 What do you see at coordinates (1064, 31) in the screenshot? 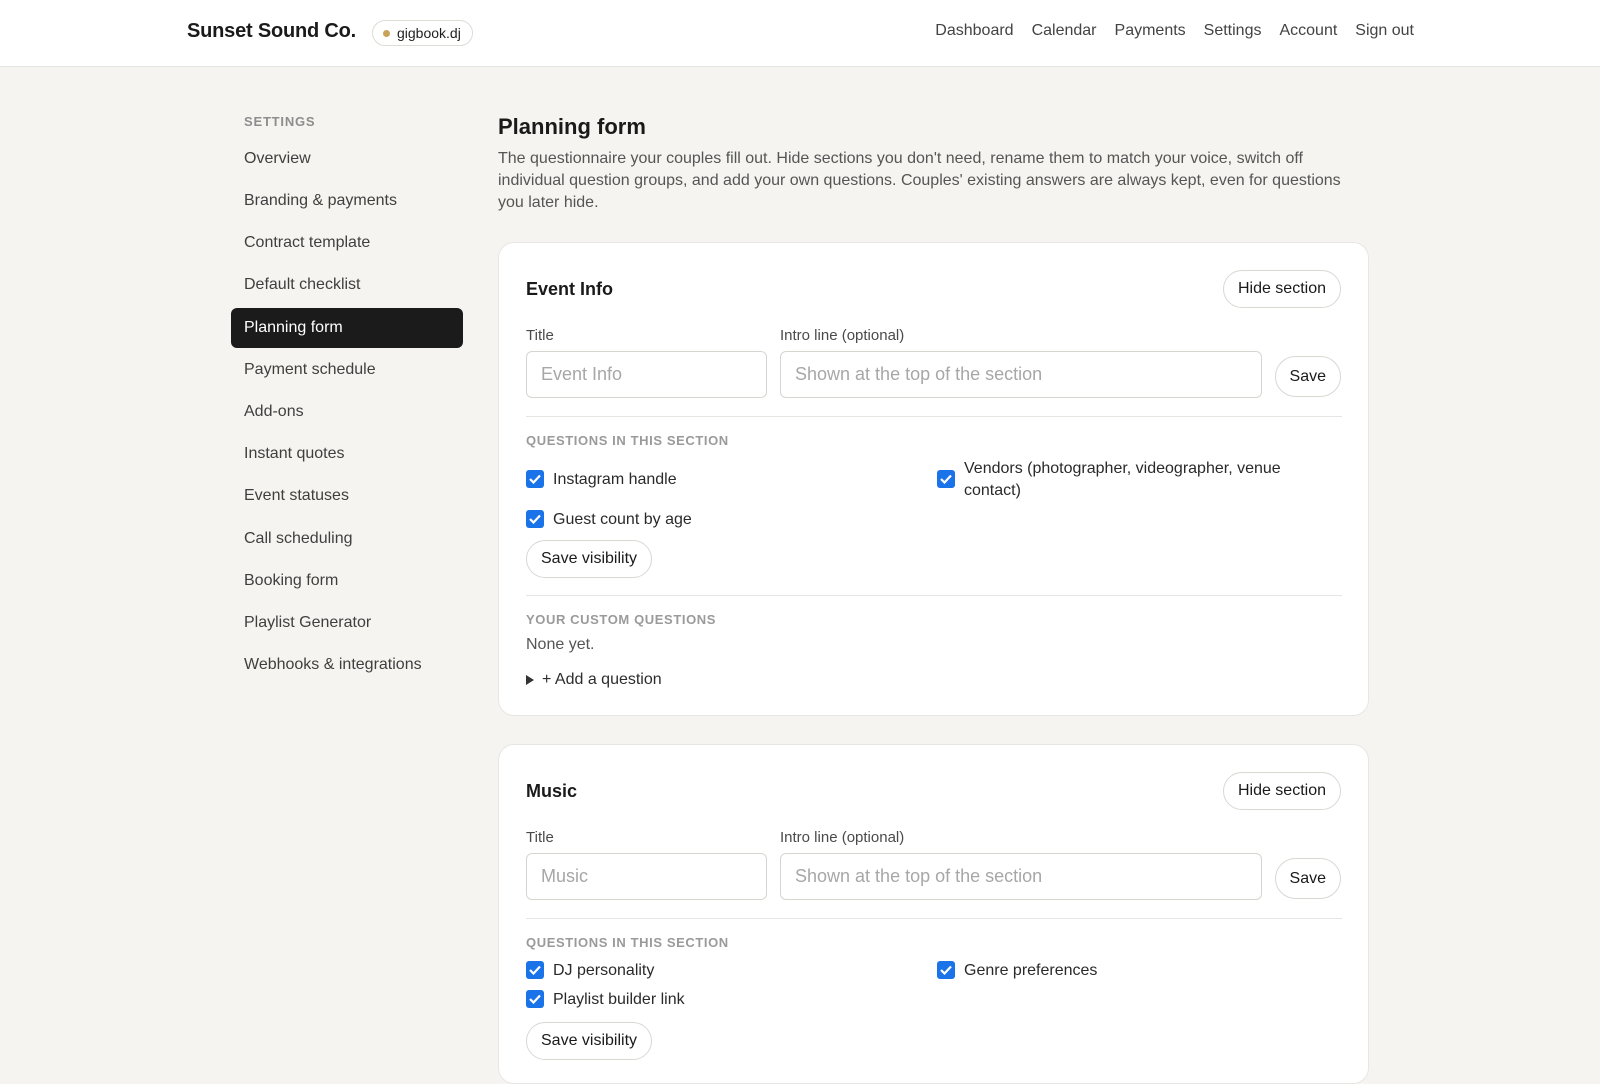
I see `nav-calendar: Calendar` at bounding box center [1064, 31].